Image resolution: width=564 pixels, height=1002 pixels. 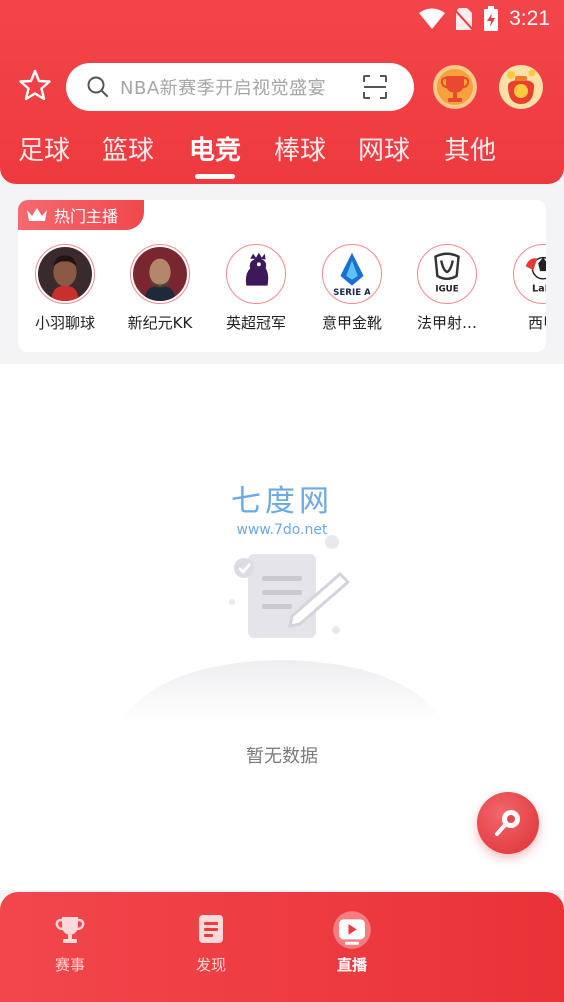 I want to click on scan-icon, so click(x=375, y=87).